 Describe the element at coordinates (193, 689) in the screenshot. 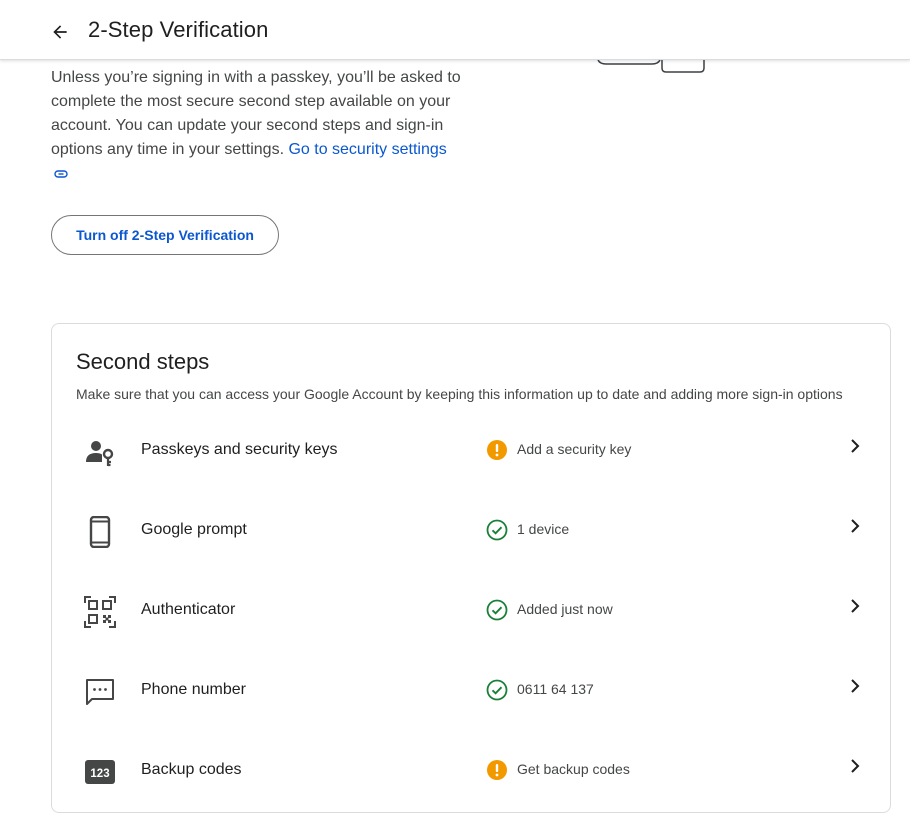

I see `second-step-label: Phone number` at that location.